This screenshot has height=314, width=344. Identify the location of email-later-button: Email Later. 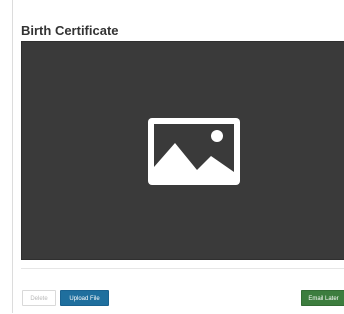
(322, 298).